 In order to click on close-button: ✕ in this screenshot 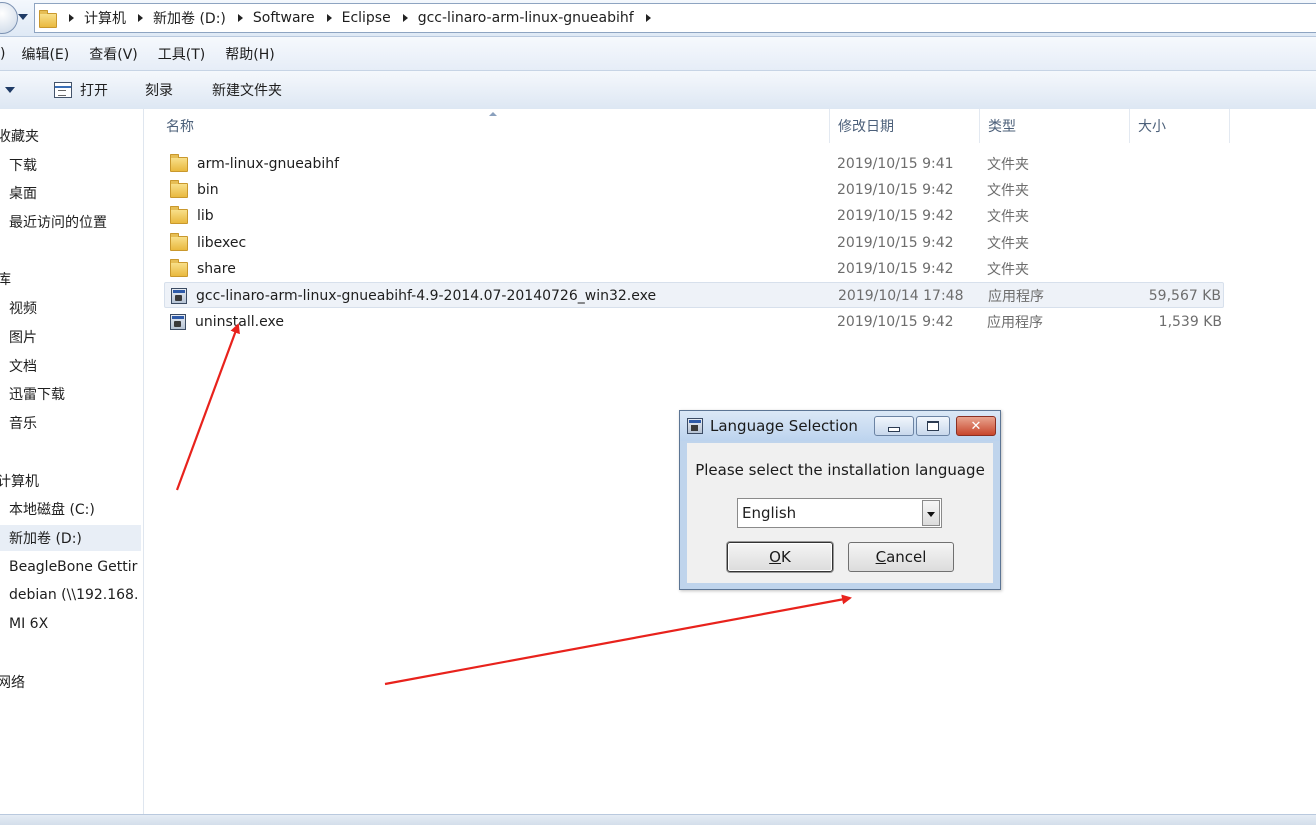, I will do `click(976, 426)`.